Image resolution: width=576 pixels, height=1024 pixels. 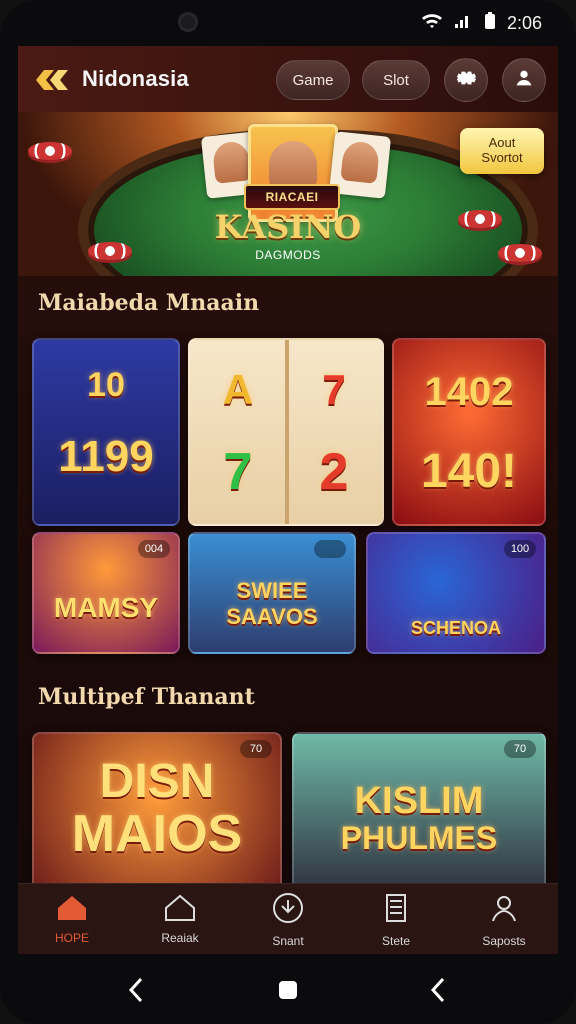 What do you see at coordinates (520, 749) in the screenshot?
I see `tile-badge: 70` at bounding box center [520, 749].